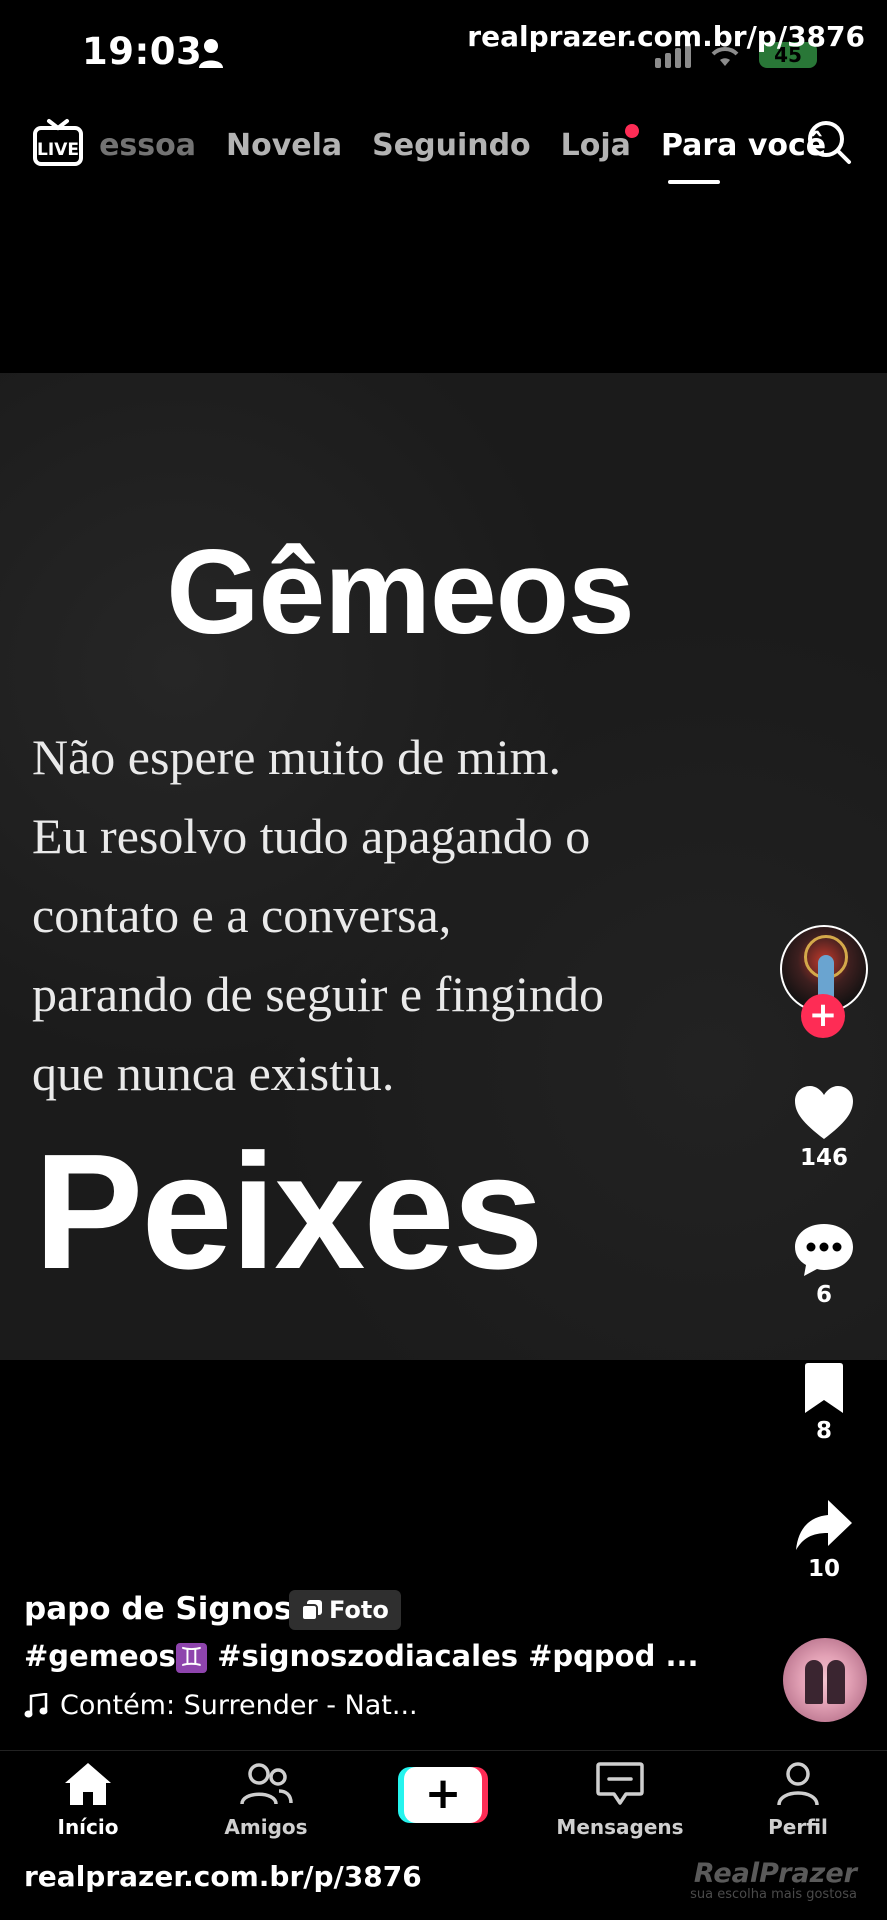  I want to click on follow-button: +, so click(823, 1016).